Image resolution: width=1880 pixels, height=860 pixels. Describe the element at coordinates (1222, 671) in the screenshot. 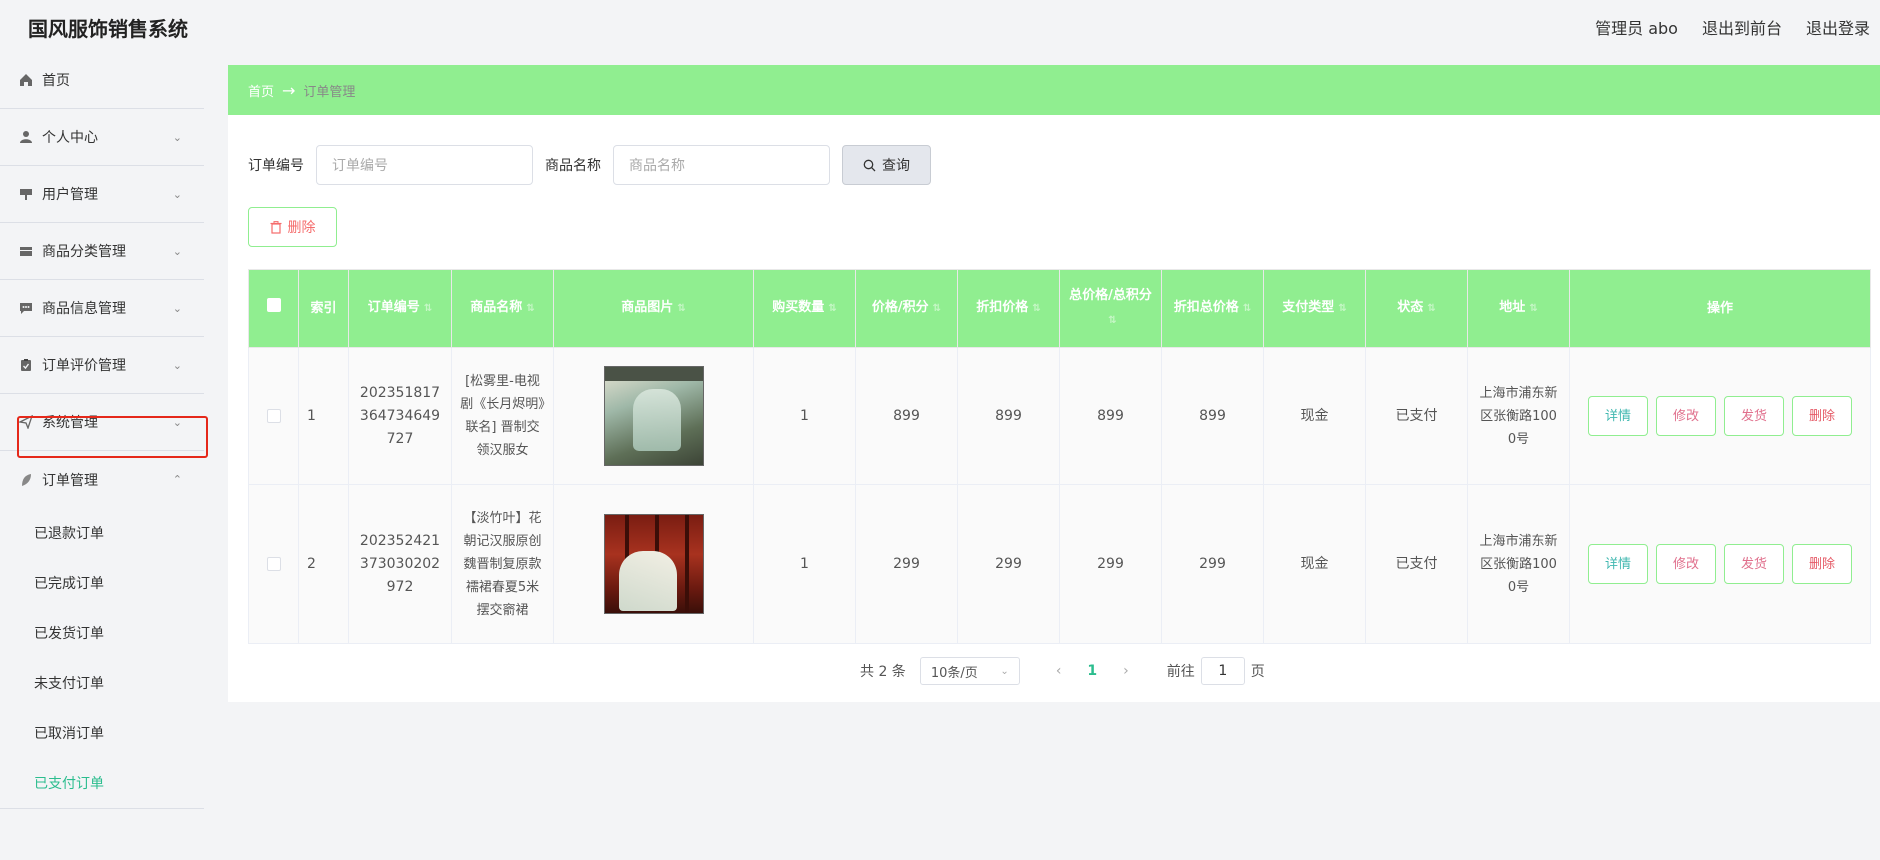

I see `goto-page-input: 1` at that location.